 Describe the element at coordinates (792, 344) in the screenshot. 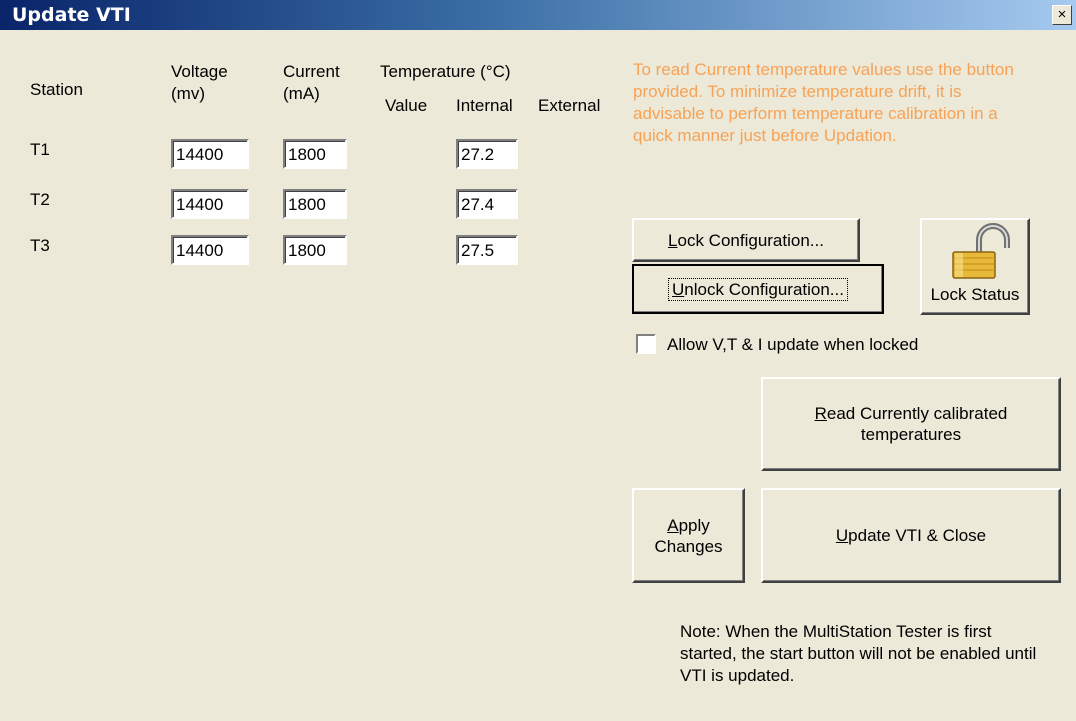

I see `allow-update-label: Allow V,T & I update when locked` at that location.